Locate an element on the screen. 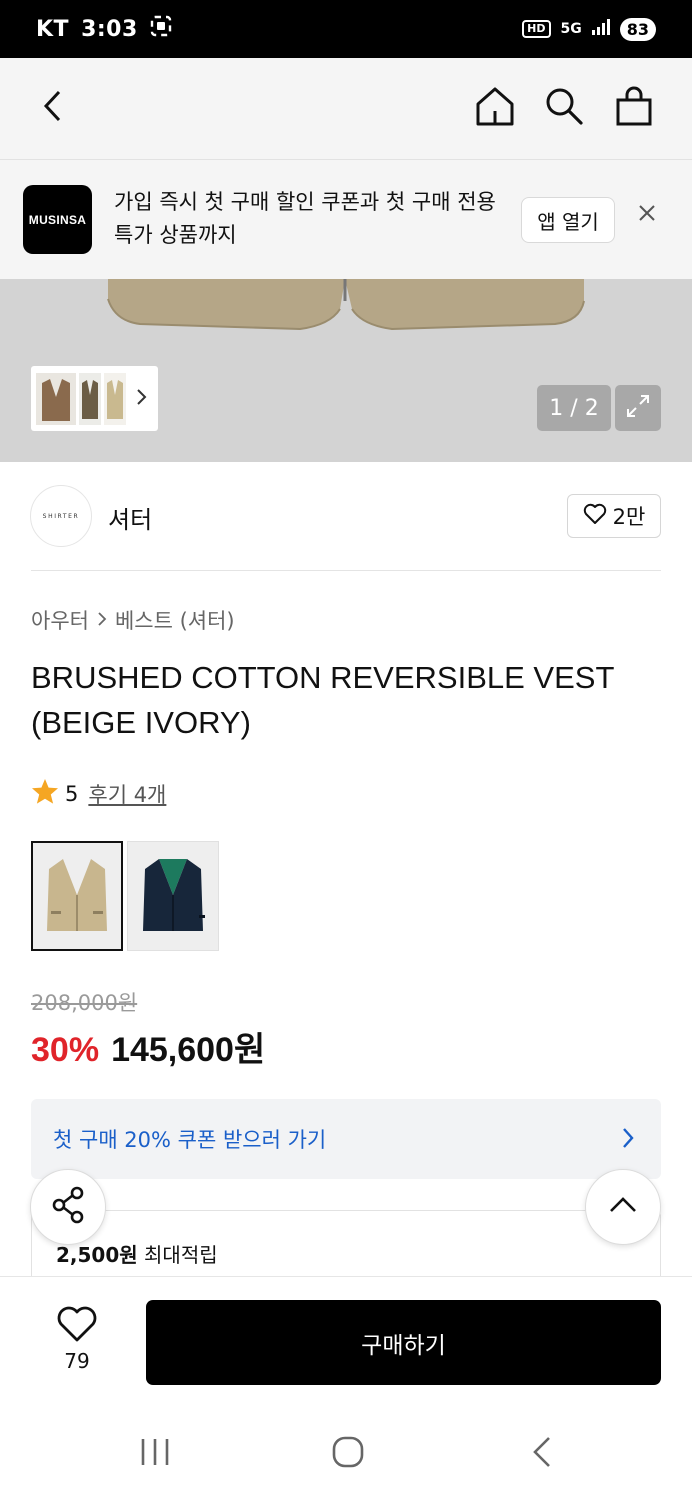 The width and height of the screenshot is (692, 1500). banner-message: 가입 즉시 첫 구매 할인 쿠폰과 첫 구매 전용 특가 상품까지 is located at coordinates (305, 218).